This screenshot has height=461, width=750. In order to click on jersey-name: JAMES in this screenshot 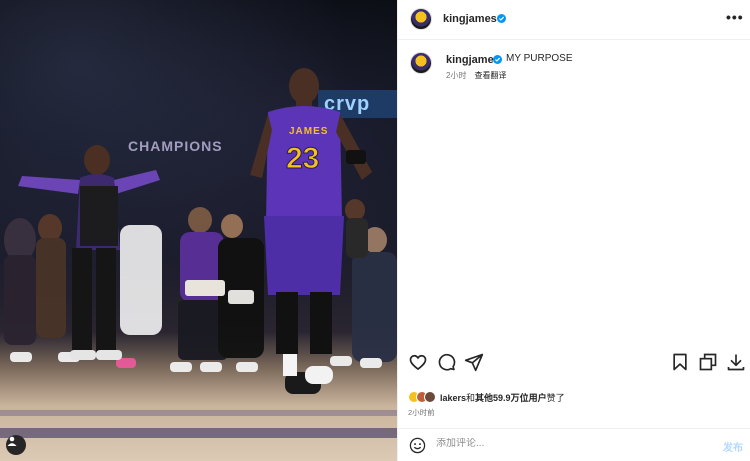, I will do `click(309, 131)`.